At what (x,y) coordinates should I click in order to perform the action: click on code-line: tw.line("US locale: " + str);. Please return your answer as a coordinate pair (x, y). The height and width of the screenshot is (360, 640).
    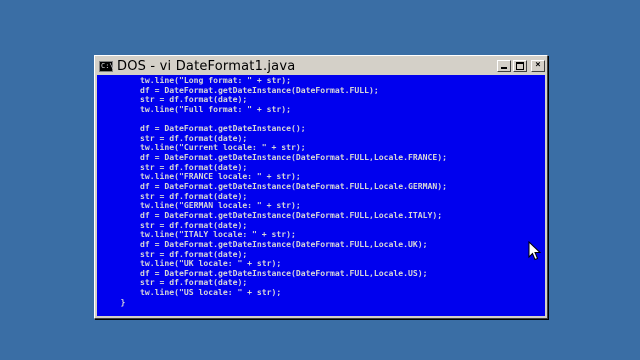
    Looking at the image, I should click on (191, 292).